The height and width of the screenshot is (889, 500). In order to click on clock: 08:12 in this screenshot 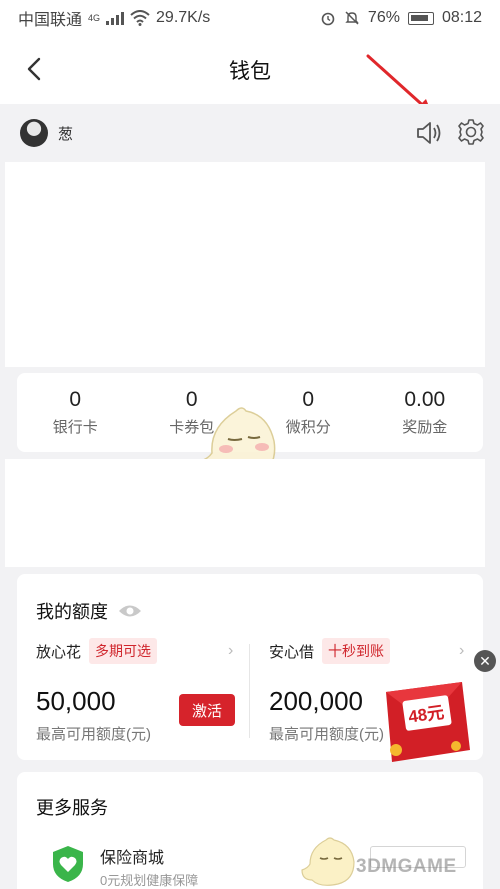, I will do `click(461, 17)`.